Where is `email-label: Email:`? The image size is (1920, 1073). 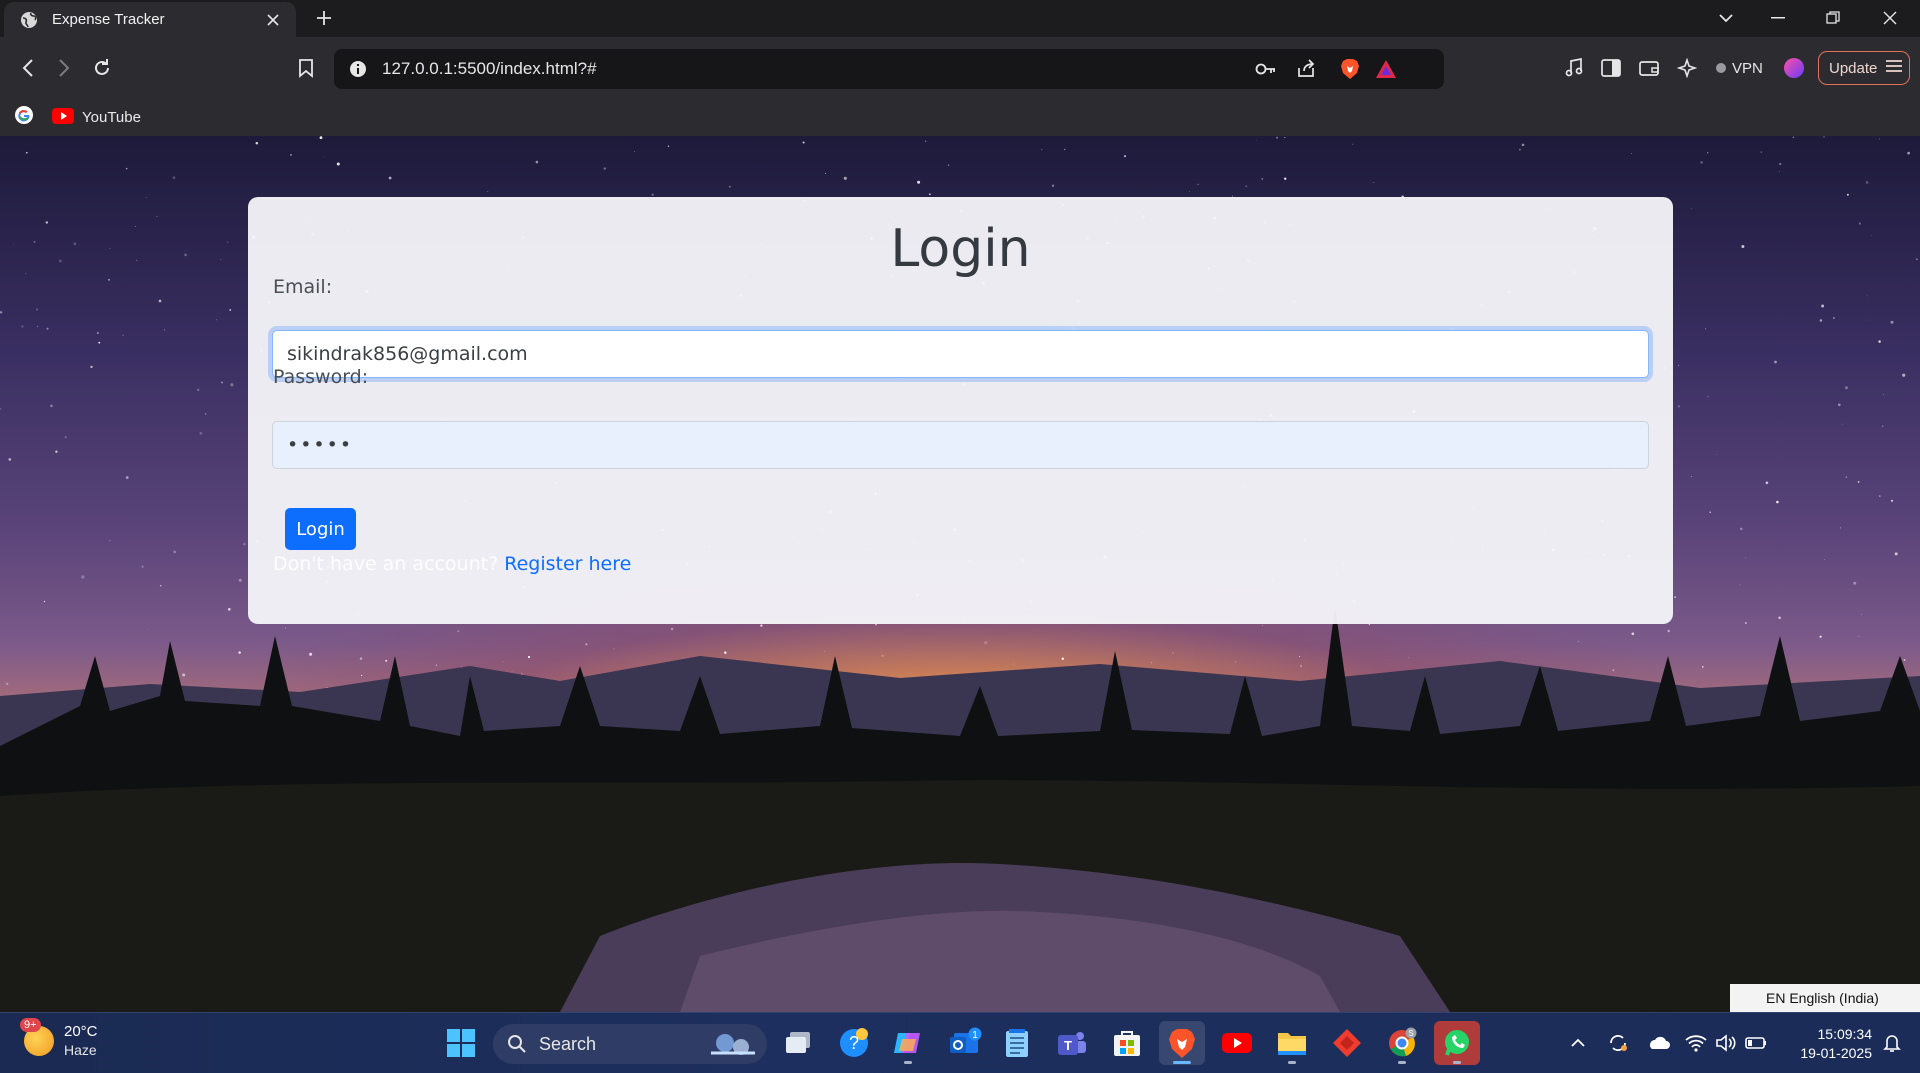
email-label: Email: is located at coordinates (303, 287).